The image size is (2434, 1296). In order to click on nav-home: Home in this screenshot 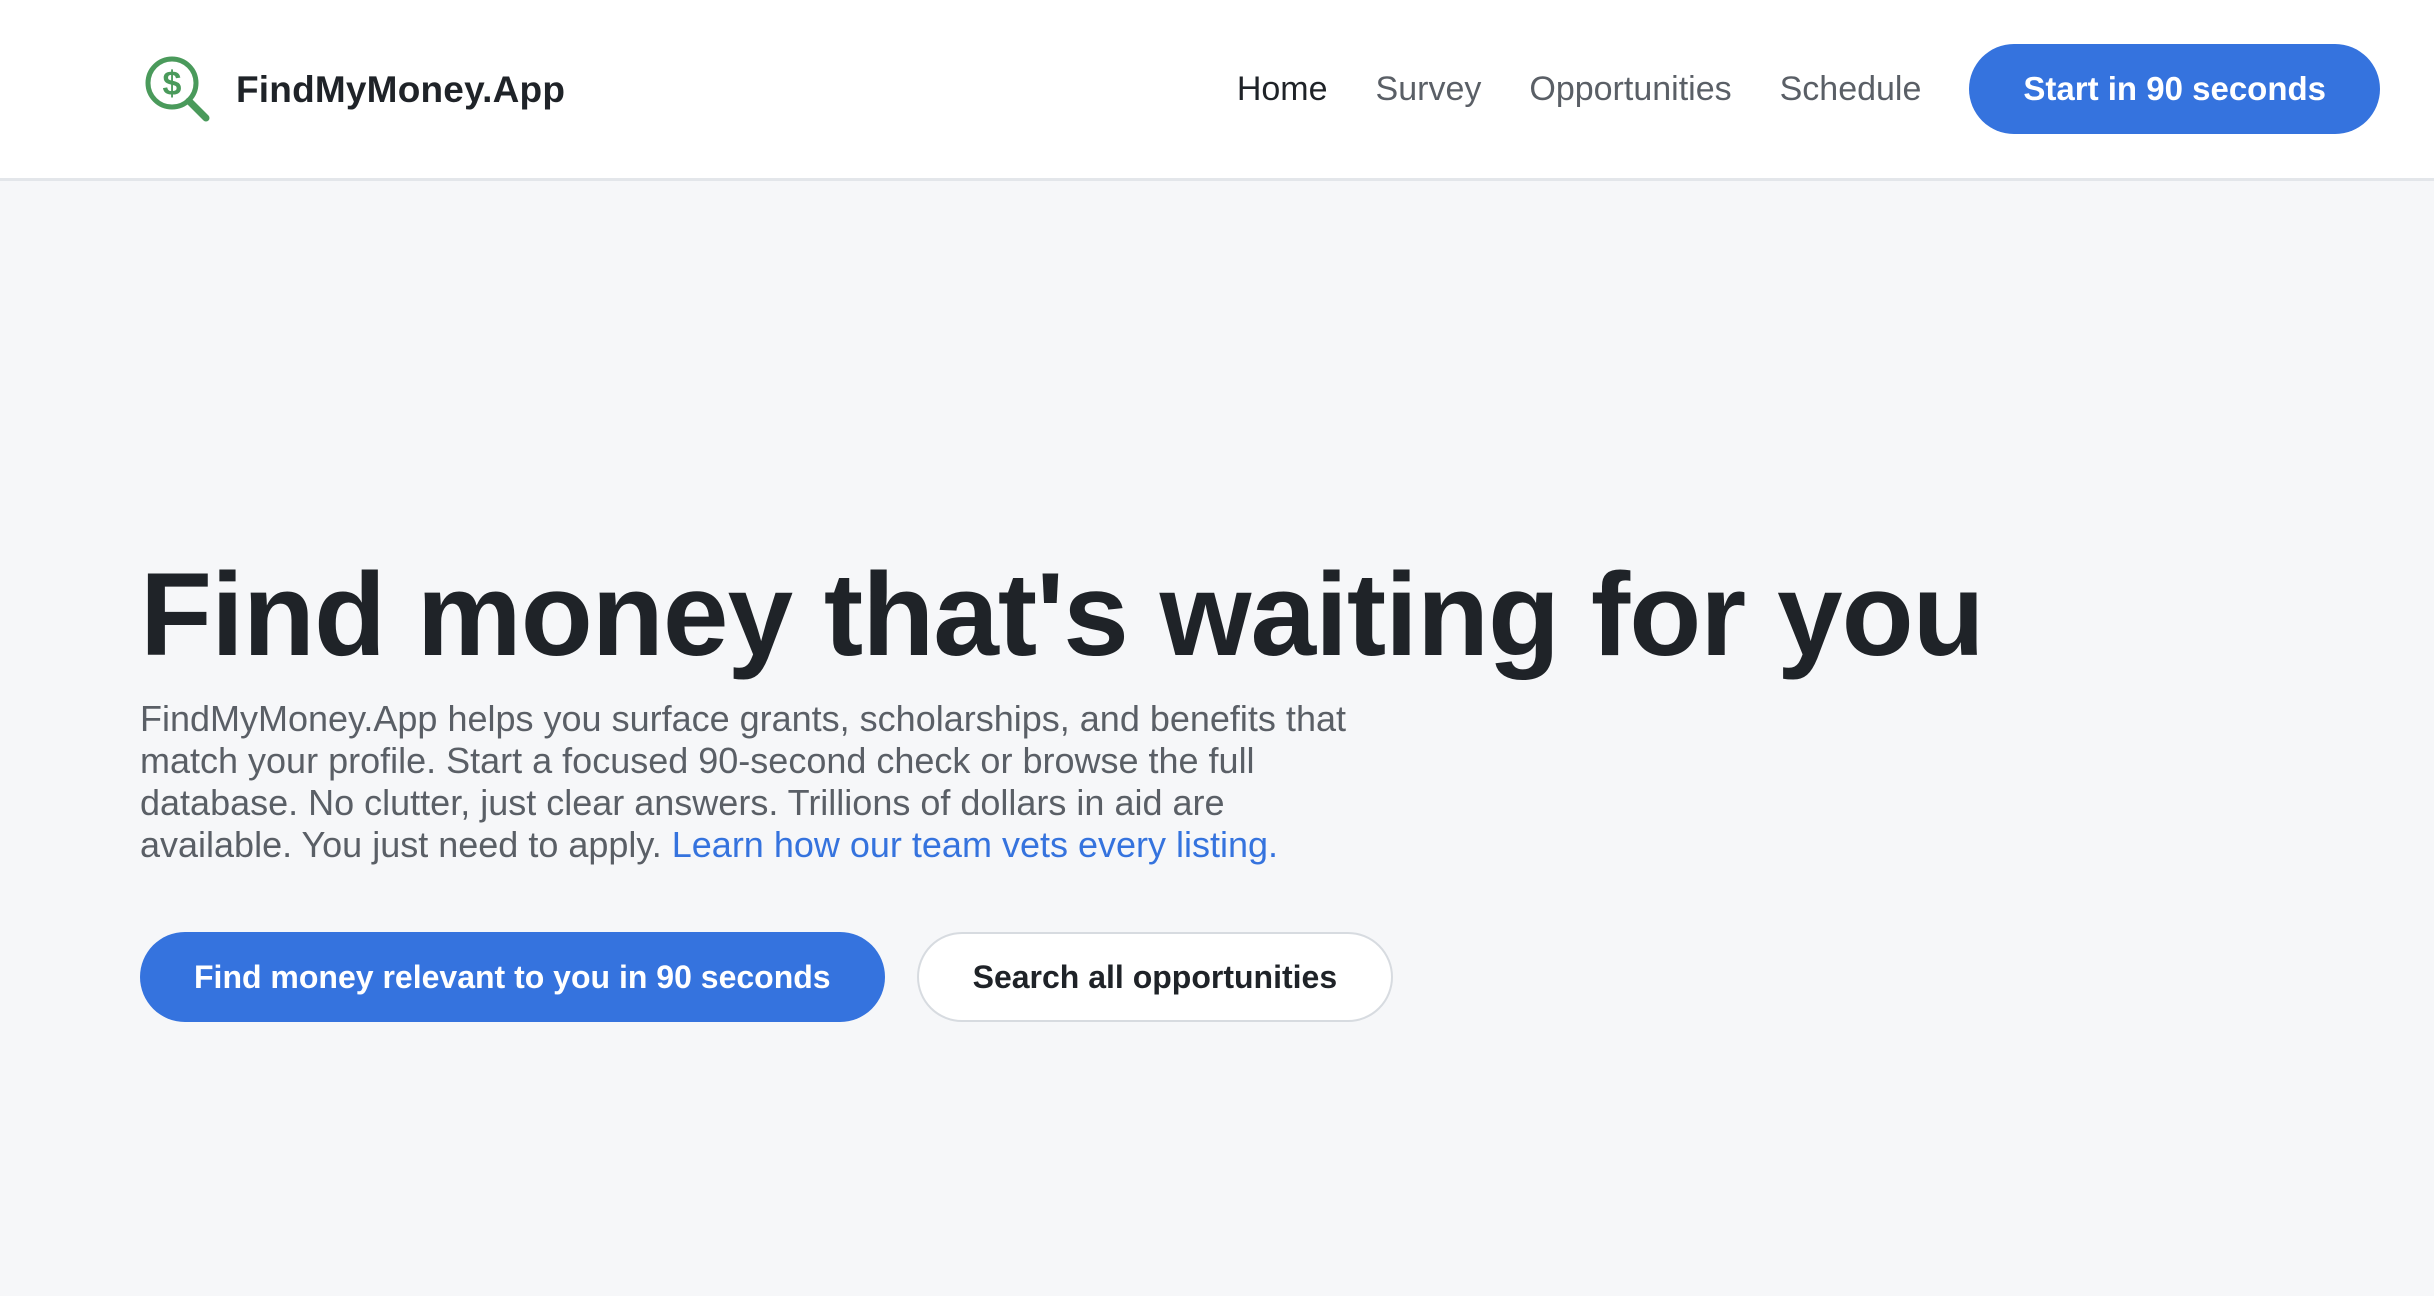, I will do `click(1282, 89)`.